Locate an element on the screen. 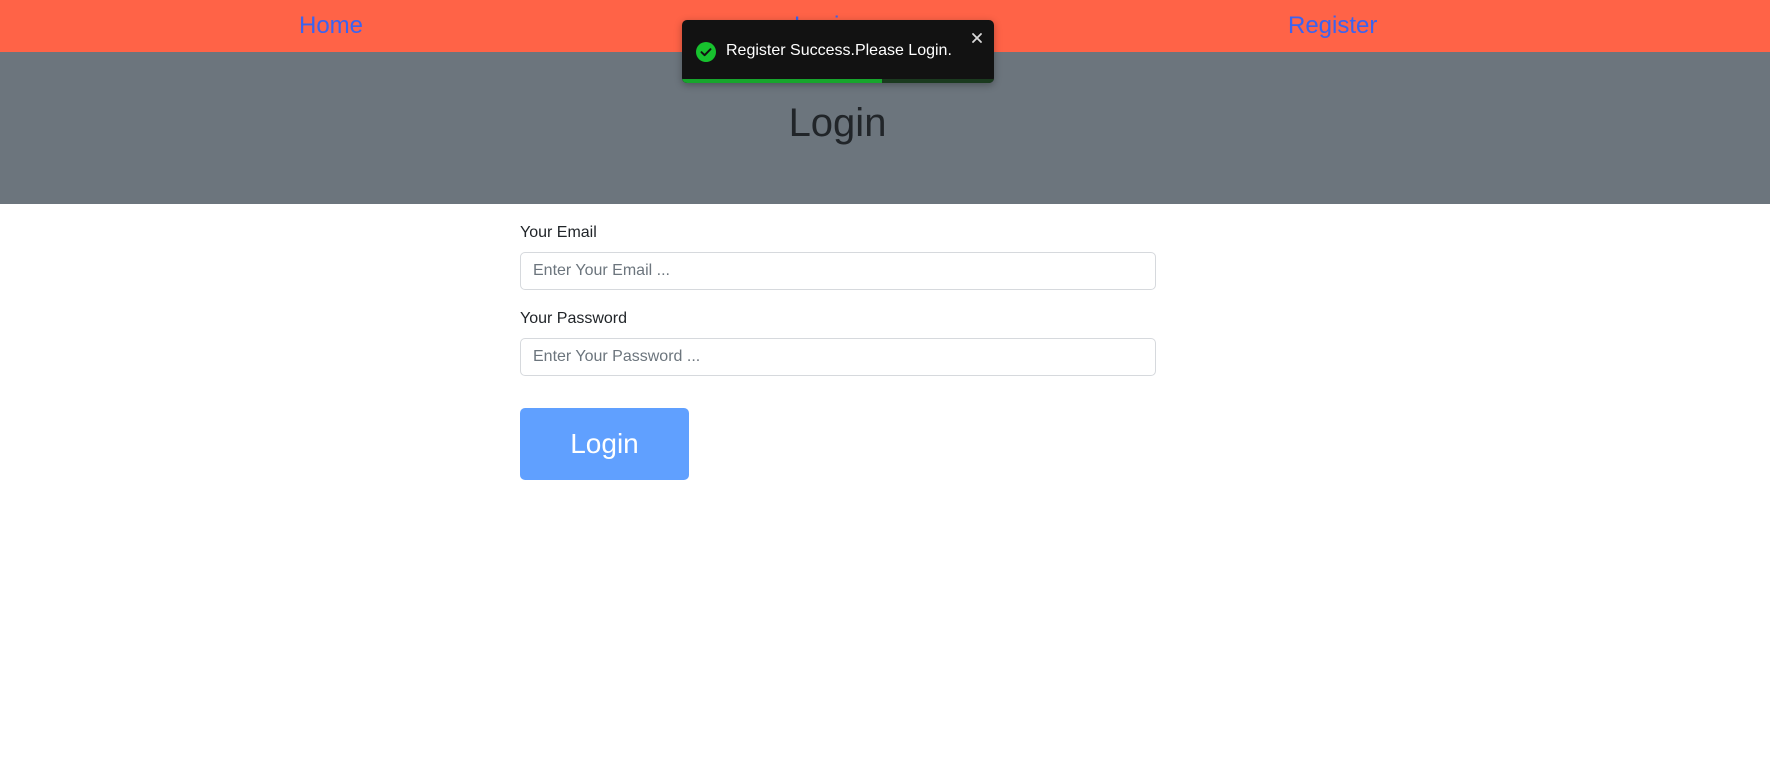 The height and width of the screenshot is (766, 1770). close-icon is located at coordinates (977, 38).